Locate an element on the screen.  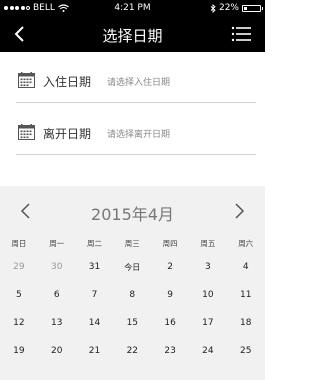
status-right: 22% is located at coordinates (236, 8).